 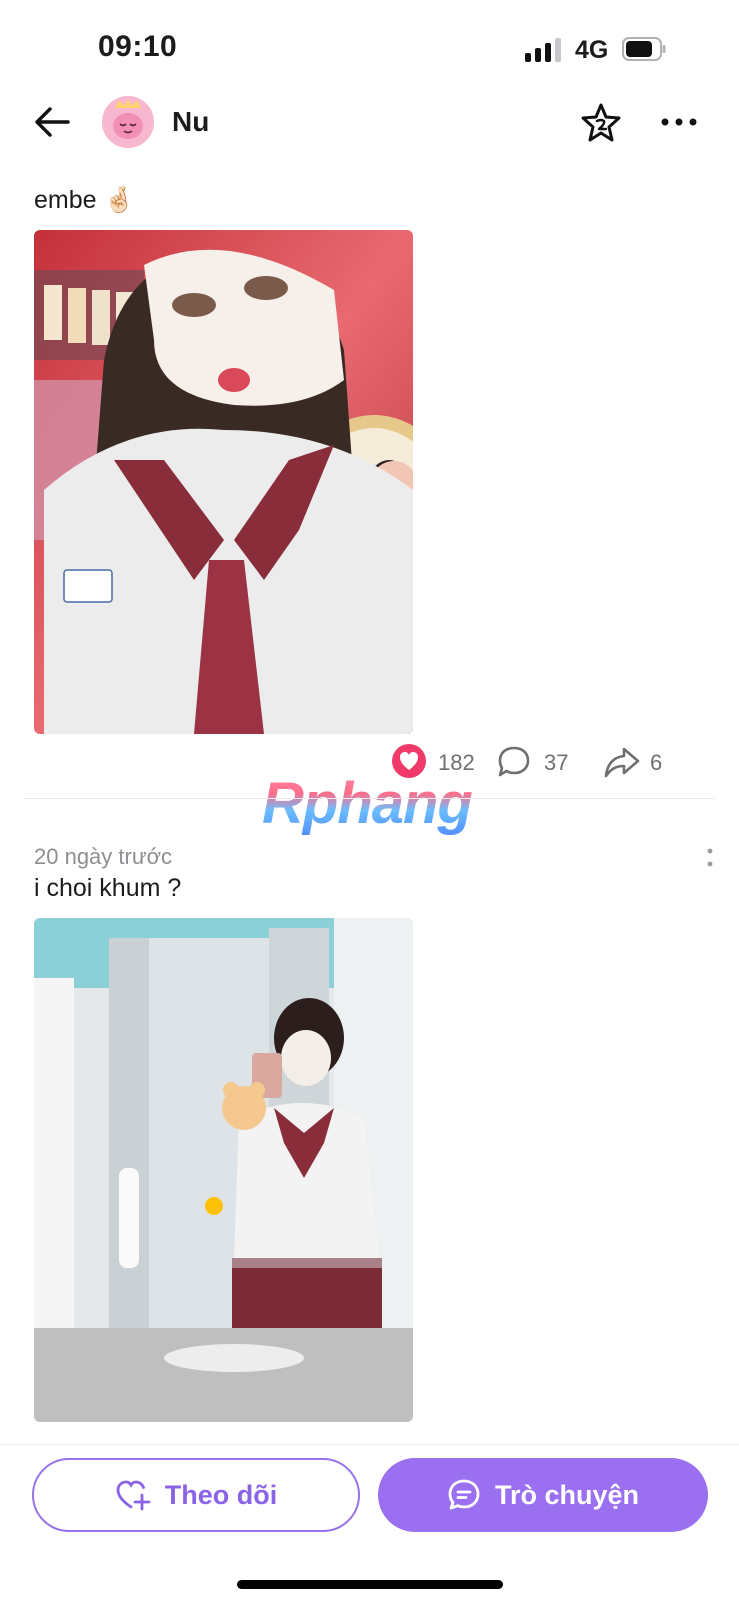 What do you see at coordinates (52, 122) in the screenshot?
I see `back-arrow-icon` at bounding box center [52, 122].